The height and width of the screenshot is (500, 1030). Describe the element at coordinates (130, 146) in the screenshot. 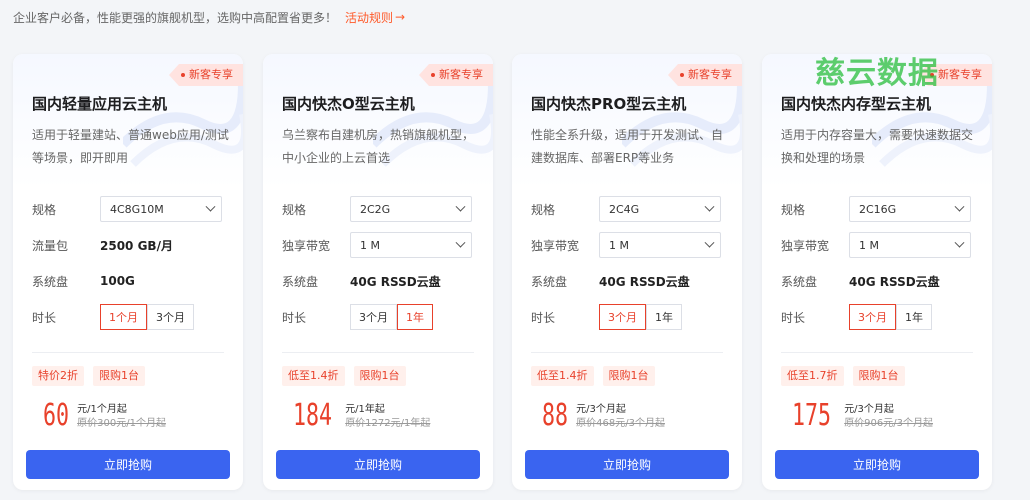

I see `card-description: 适用于轻量建站、普通web应用/测试等场景，即开即用` at that location.